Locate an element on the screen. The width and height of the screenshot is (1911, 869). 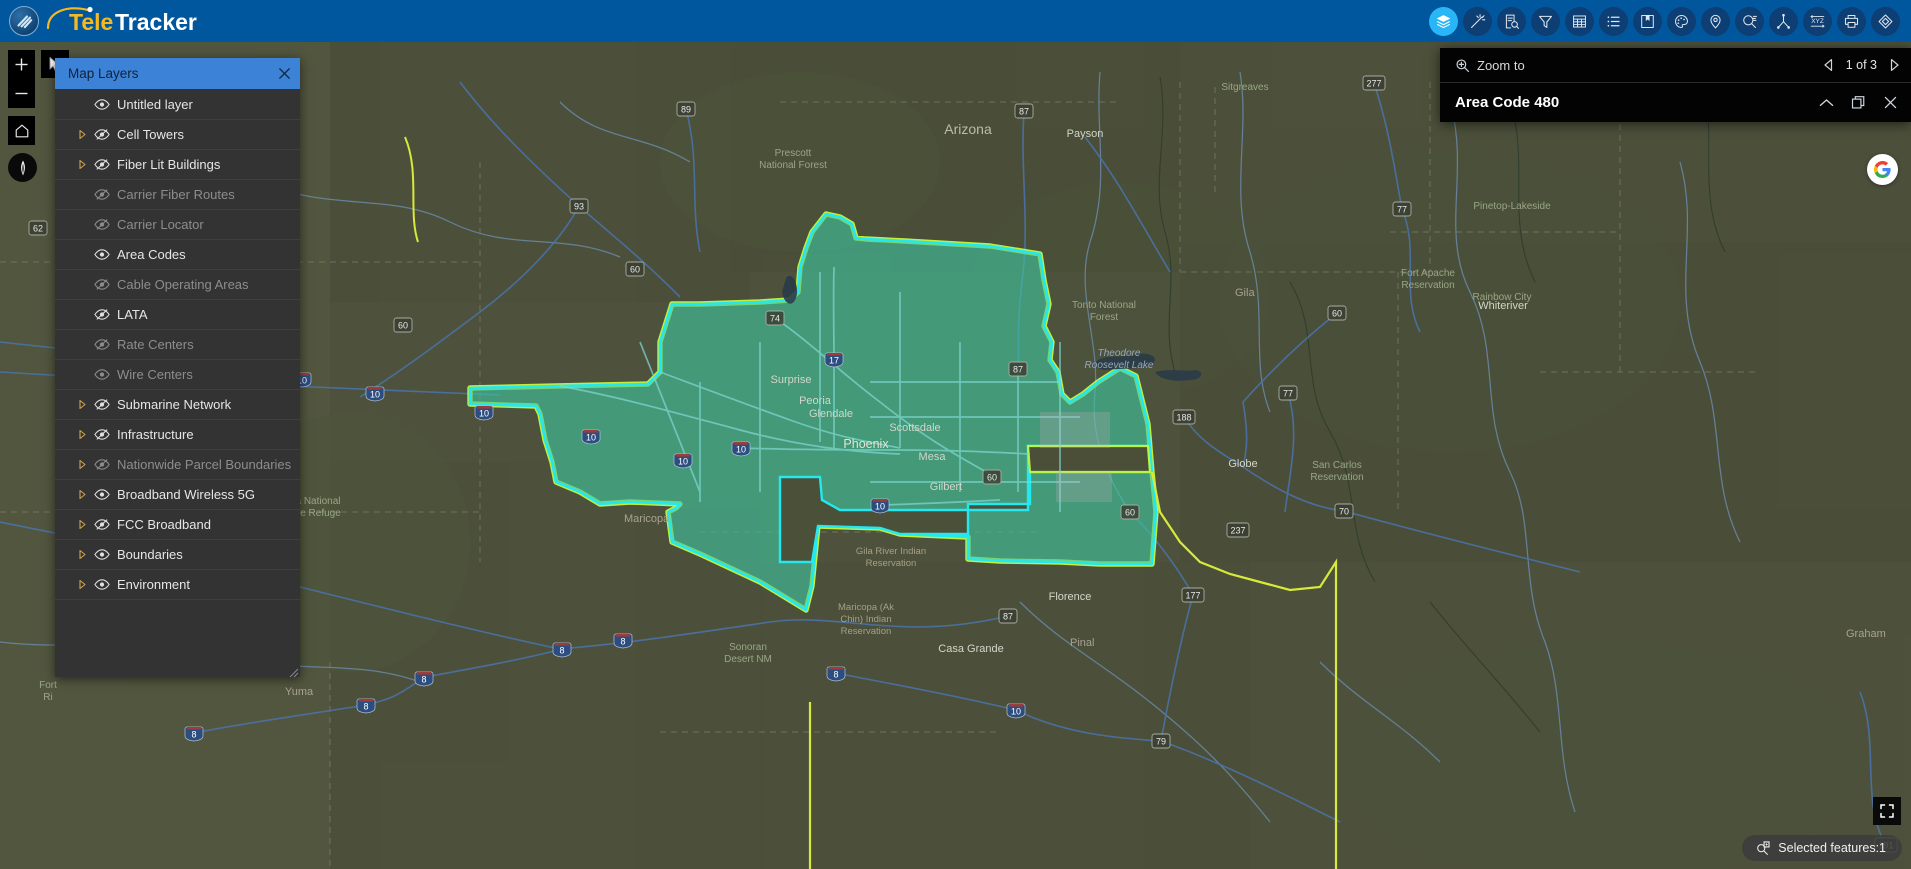
layer-row: LATA is located at coordinates (177, 315).